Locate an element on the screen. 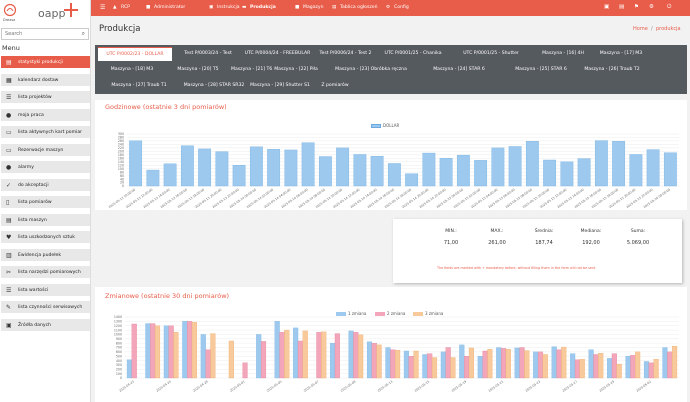 The height and width of the screenshot is (402, 690). nav-magazyn: Magazyn is located at coordinates (313, 7).